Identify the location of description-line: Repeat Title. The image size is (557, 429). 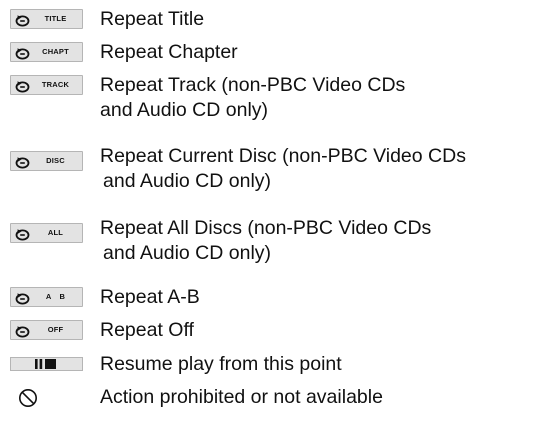
(152, 19).